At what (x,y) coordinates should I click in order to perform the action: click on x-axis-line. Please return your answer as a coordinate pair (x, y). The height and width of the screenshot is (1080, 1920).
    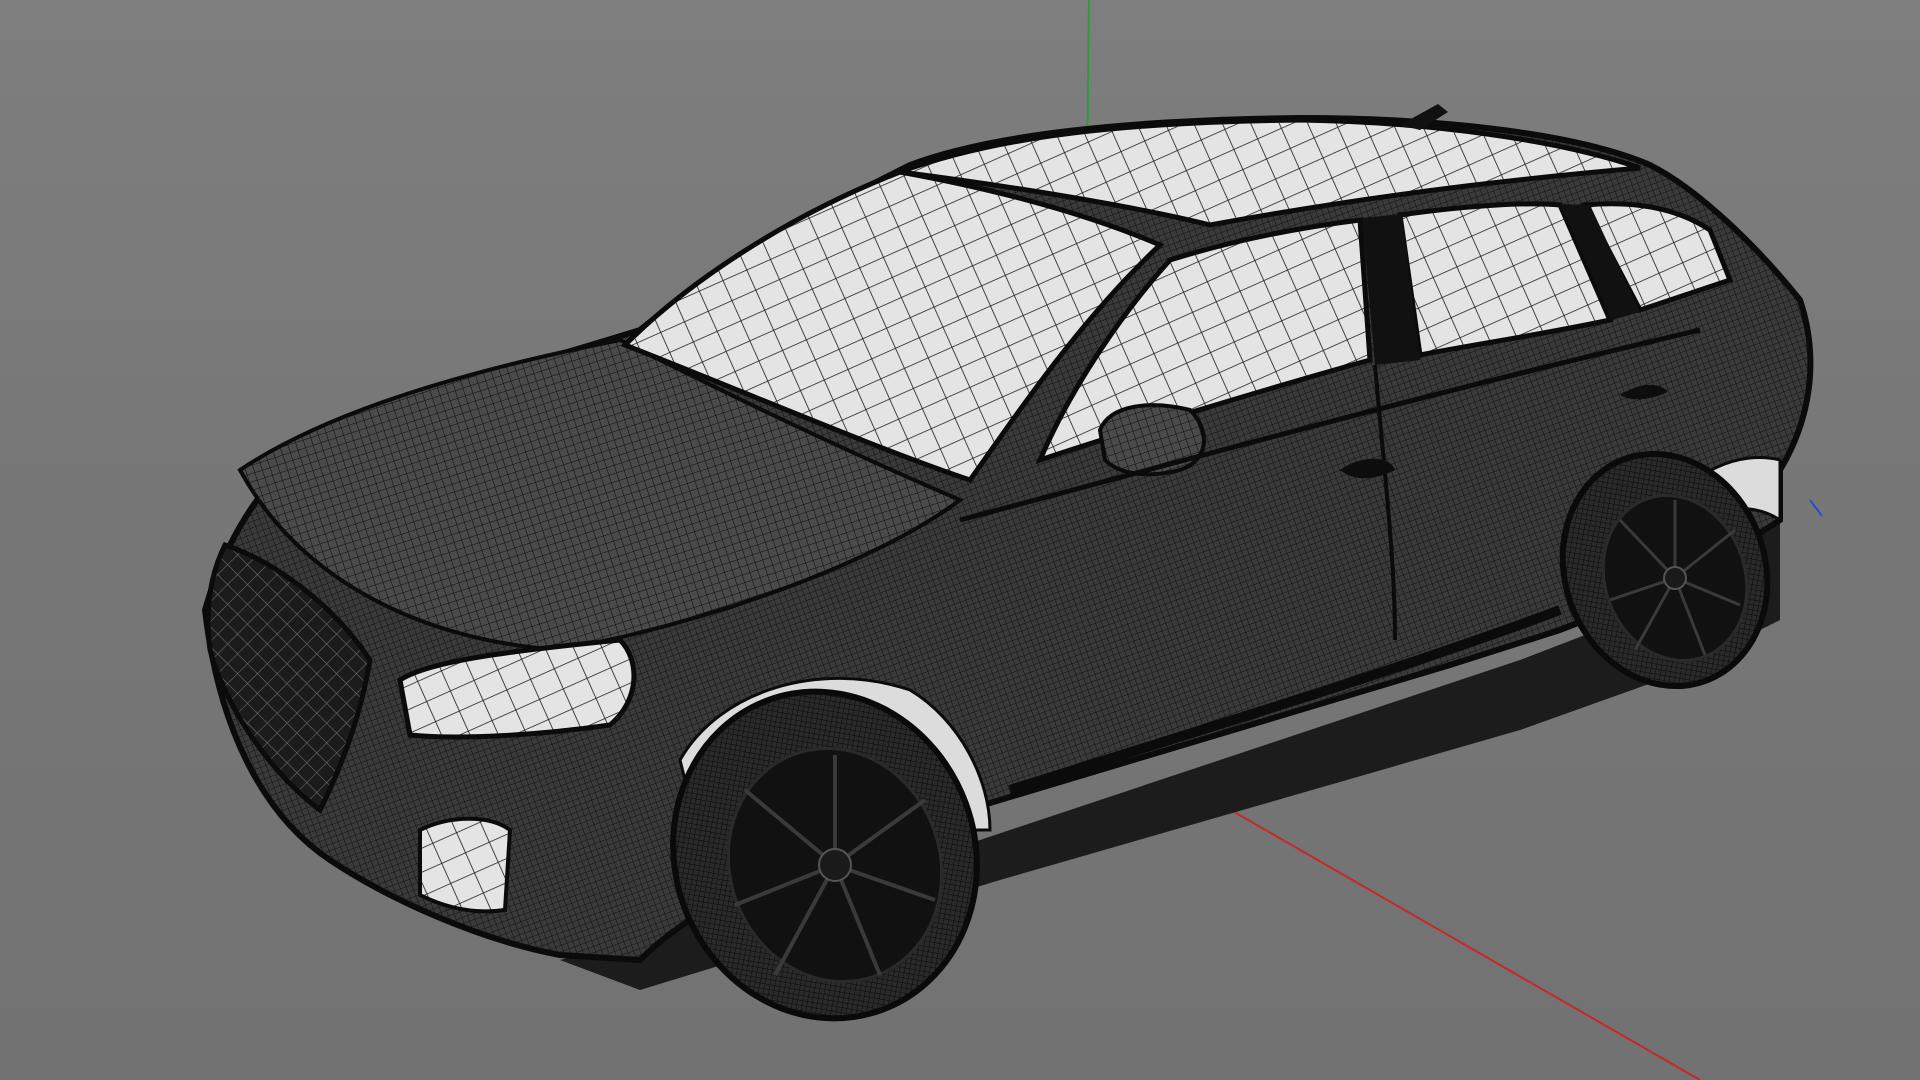
    Looking at the image, I should click on (1448, 934).